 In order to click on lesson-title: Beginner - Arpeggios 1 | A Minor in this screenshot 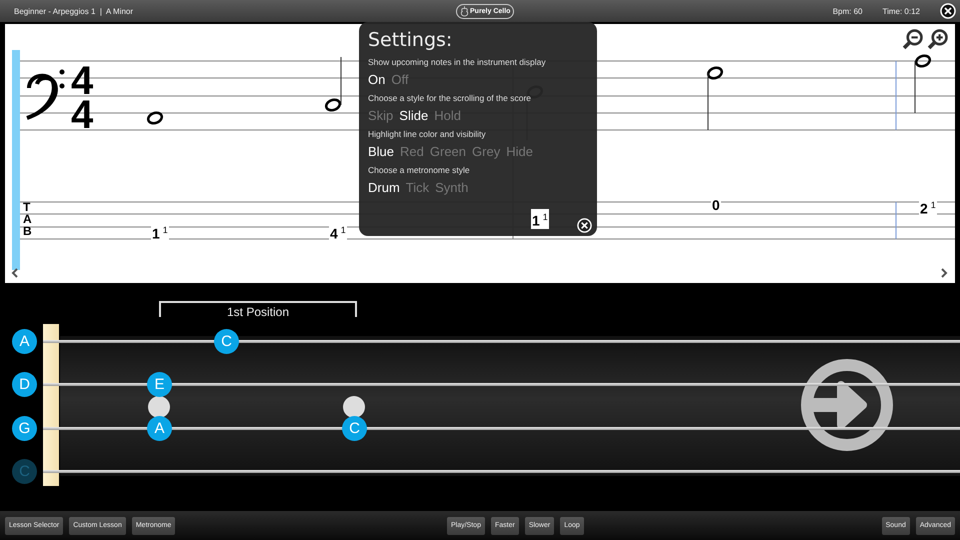, I will do `click(74, 11)`.